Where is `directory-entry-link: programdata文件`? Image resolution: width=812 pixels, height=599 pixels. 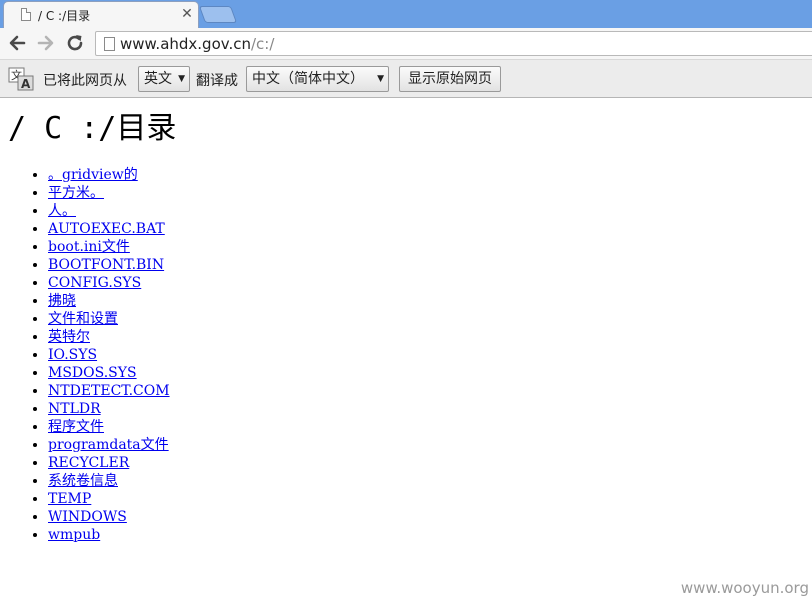
directory-entry-link: programdata文件 is located at coordinates (108, 445).